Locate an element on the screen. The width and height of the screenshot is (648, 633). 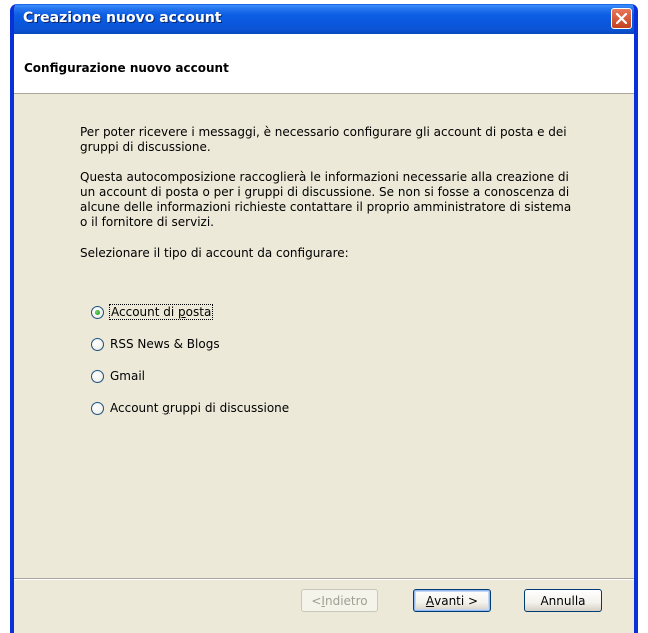
option-label: RSS News & Blogs is located at coordinates (165, 344).